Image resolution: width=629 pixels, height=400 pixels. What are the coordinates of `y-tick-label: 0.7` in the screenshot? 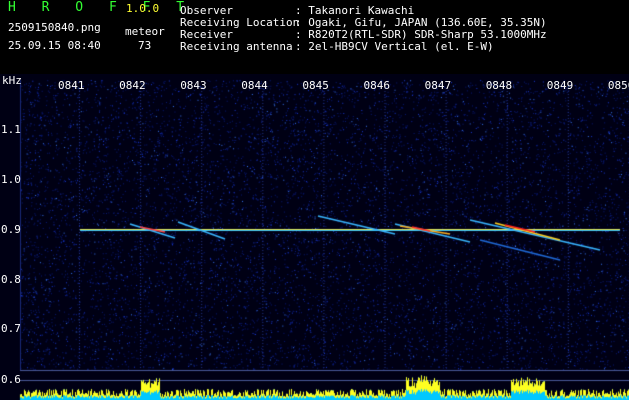 It's located at (11, 328).